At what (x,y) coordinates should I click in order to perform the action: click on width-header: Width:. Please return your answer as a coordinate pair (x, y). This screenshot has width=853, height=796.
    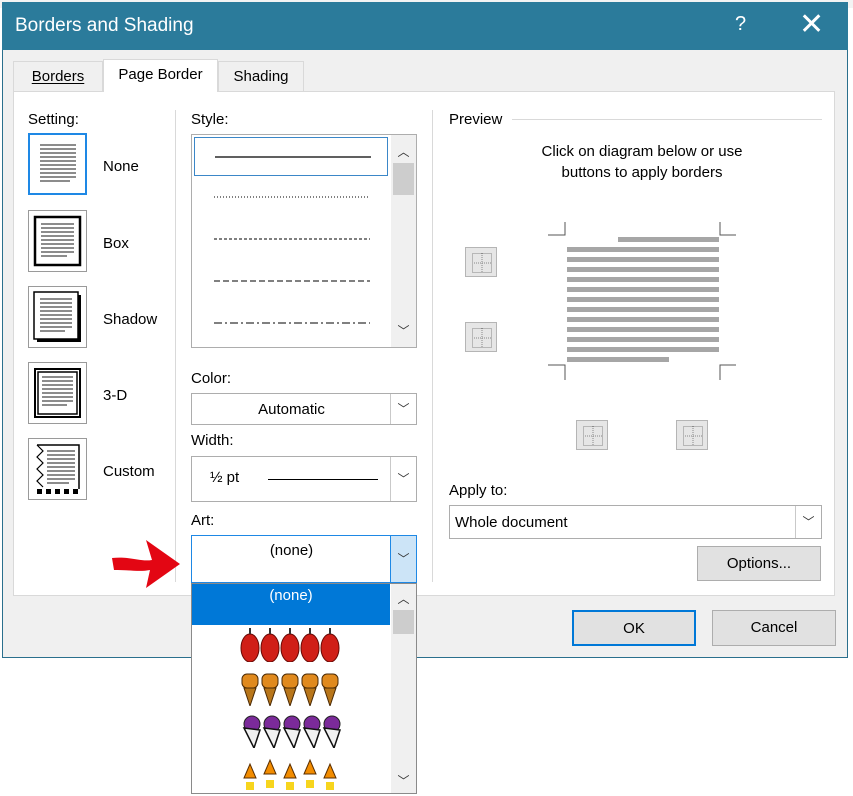
    Looking at the image, I should click on (212, 440).